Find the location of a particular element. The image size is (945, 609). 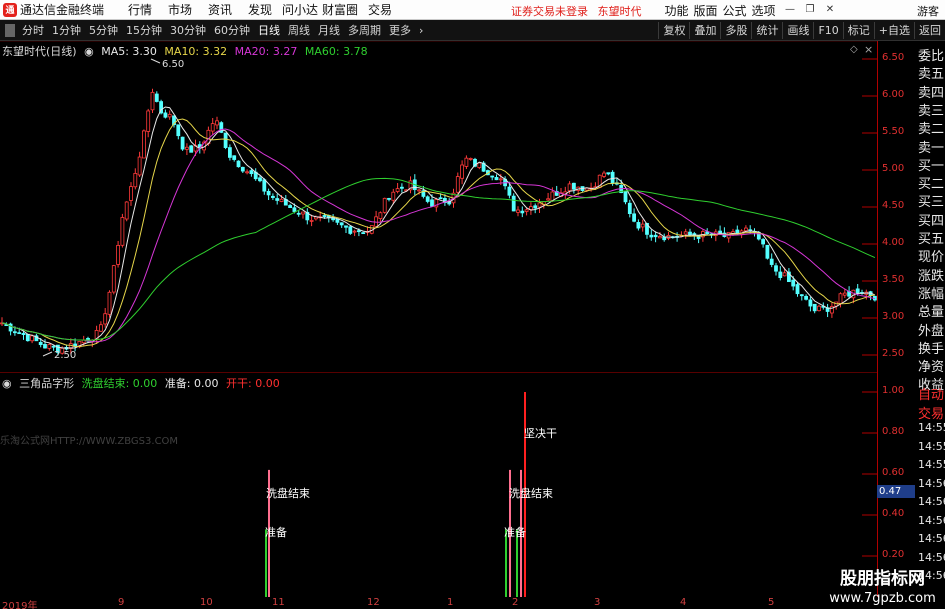

menu-news: 资讯 is located at coordinates (220, 9).